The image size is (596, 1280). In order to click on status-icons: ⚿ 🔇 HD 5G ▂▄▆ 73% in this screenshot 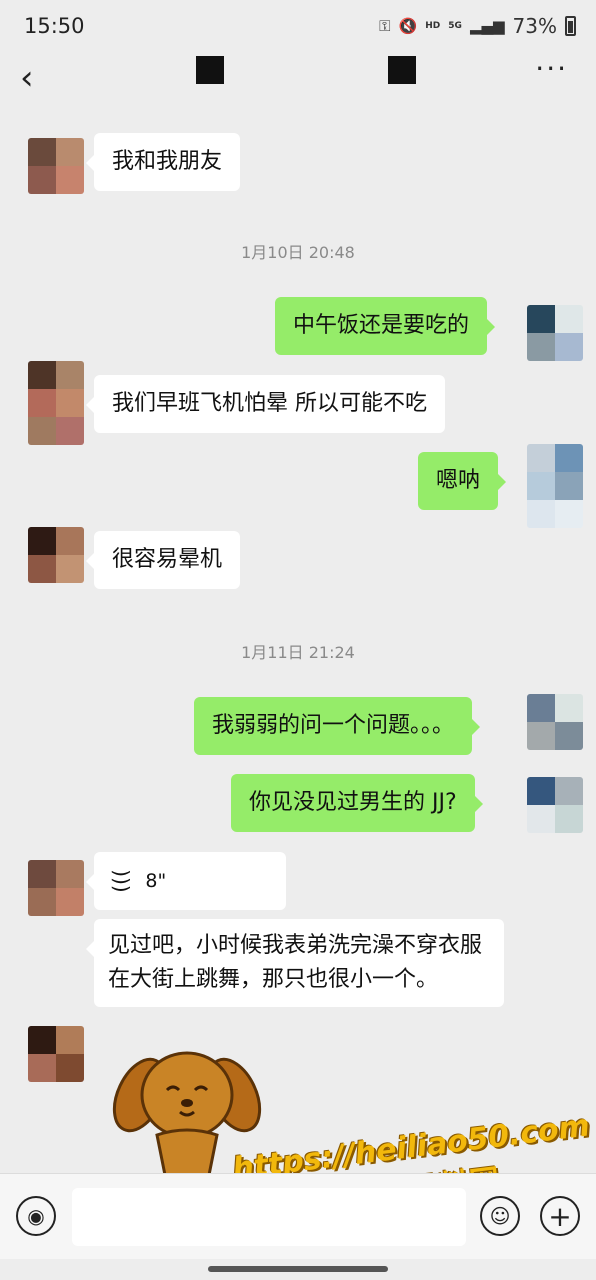, I will do `click(477, 26)`.